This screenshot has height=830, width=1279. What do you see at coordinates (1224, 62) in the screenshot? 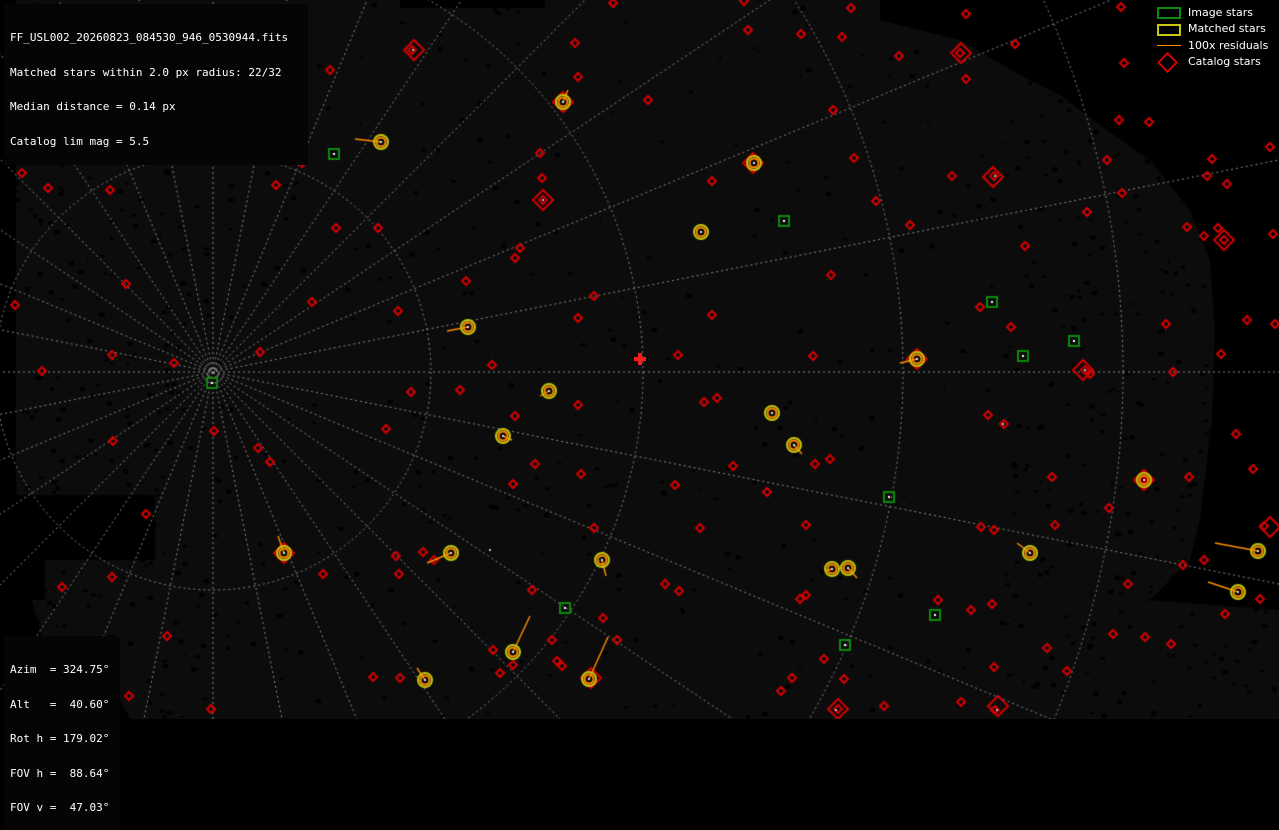
I see `legend-label: Catalog stars` at bounding box center [1224, 62].